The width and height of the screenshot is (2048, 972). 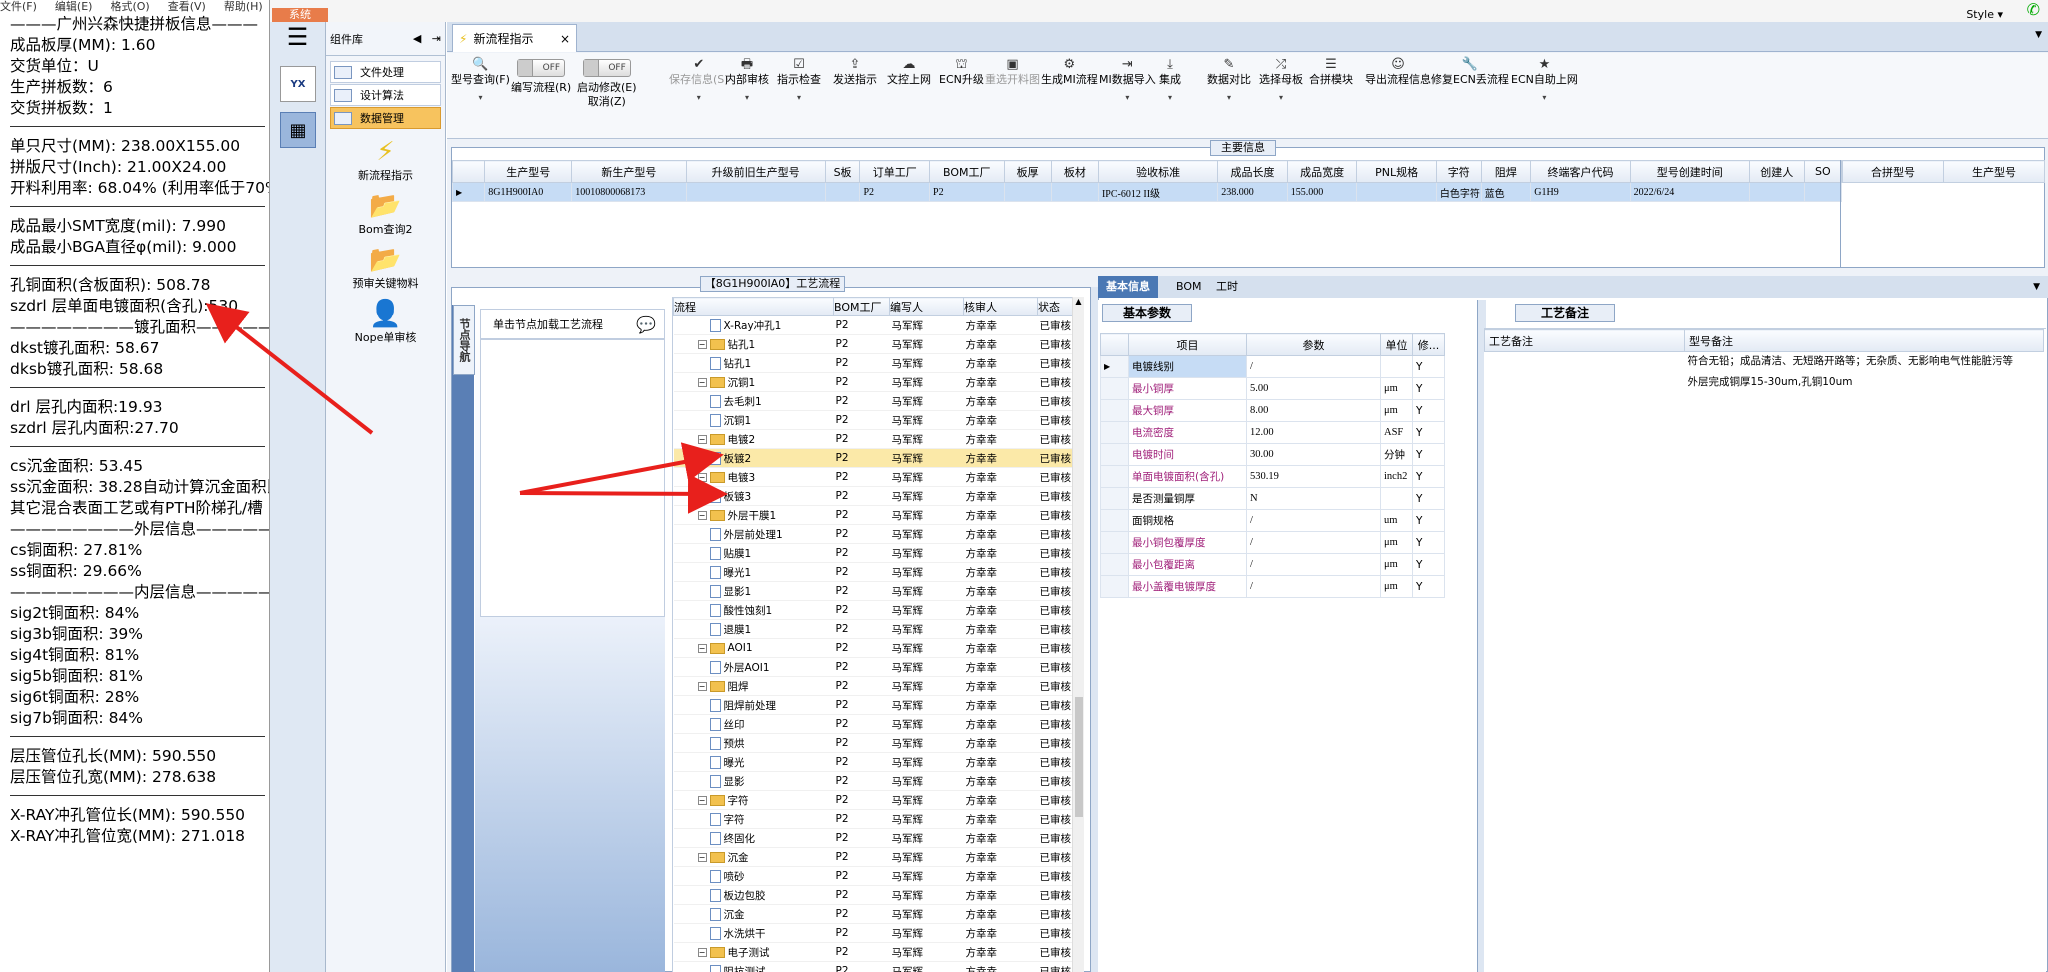 What do you see at coordinates (1128, 287) in the screenshot?
I see `tab-basic-info: 基本信息` at bounding box center [1128, 287].